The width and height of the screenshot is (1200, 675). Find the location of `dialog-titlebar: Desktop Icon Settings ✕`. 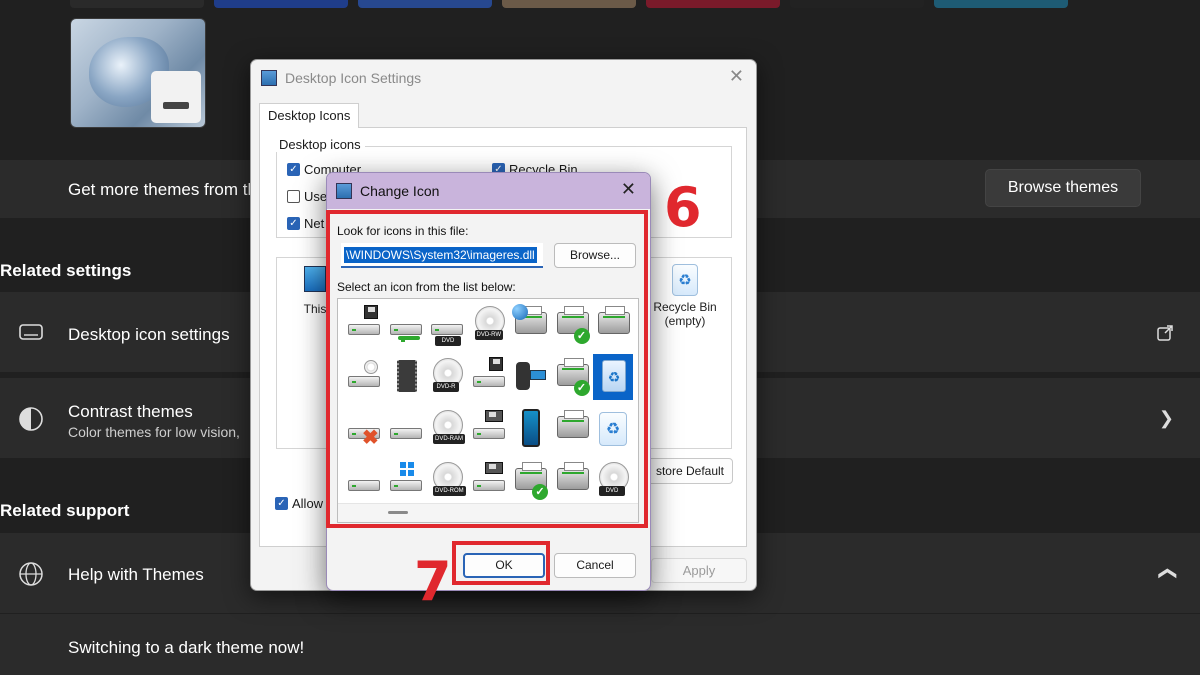

dialog-titlebar: Desktop Icon Settings ✕ is located at coordinates (503, 78).